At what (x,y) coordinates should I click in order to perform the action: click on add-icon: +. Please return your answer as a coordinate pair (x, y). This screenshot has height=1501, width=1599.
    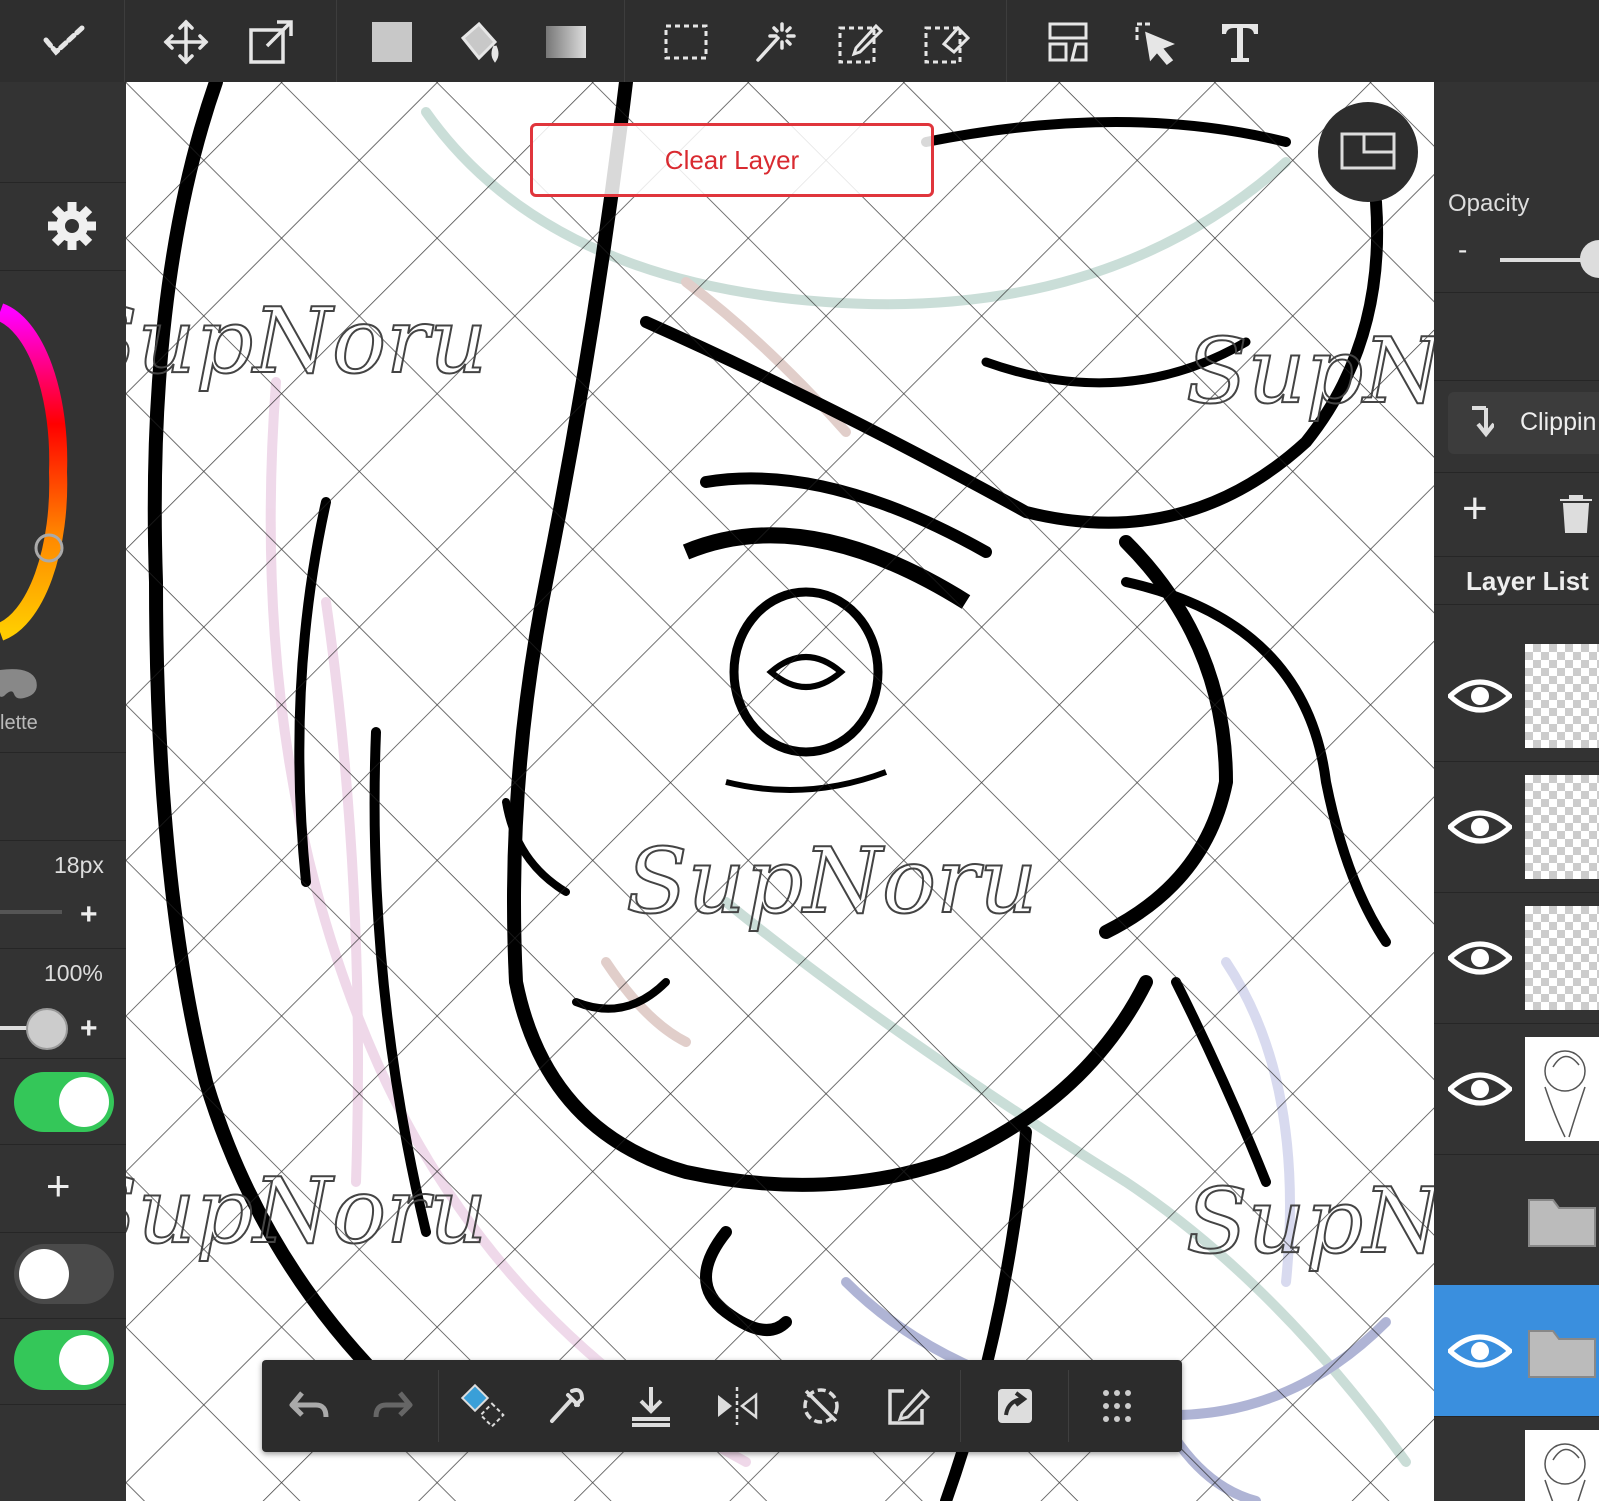
    Looking at the image, I should click on (58, 1186).